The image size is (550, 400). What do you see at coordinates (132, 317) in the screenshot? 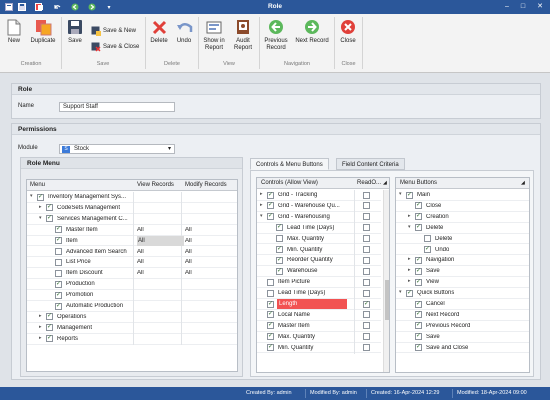
I see `tree-row: ▸ ✓ Operations` at bounding box center [132, 317].